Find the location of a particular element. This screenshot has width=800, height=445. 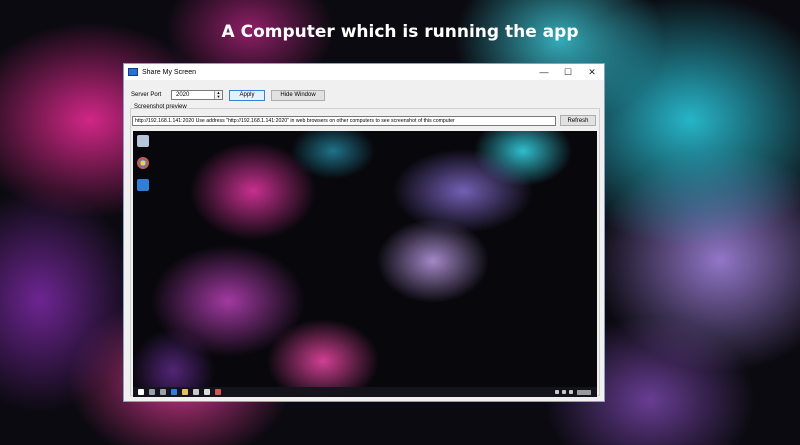

recycle-bin-icon is located at coordinates (143, 141).